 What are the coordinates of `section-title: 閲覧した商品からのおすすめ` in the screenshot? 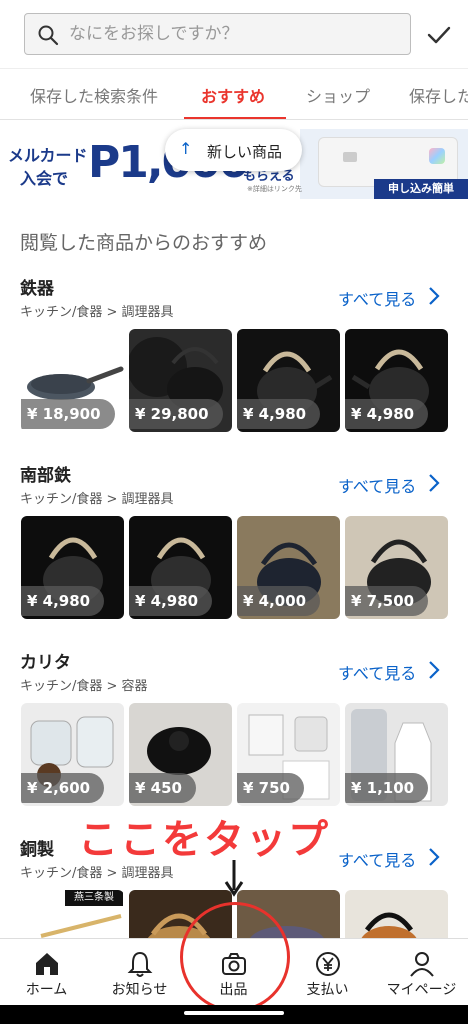 It's located at (144, 243).